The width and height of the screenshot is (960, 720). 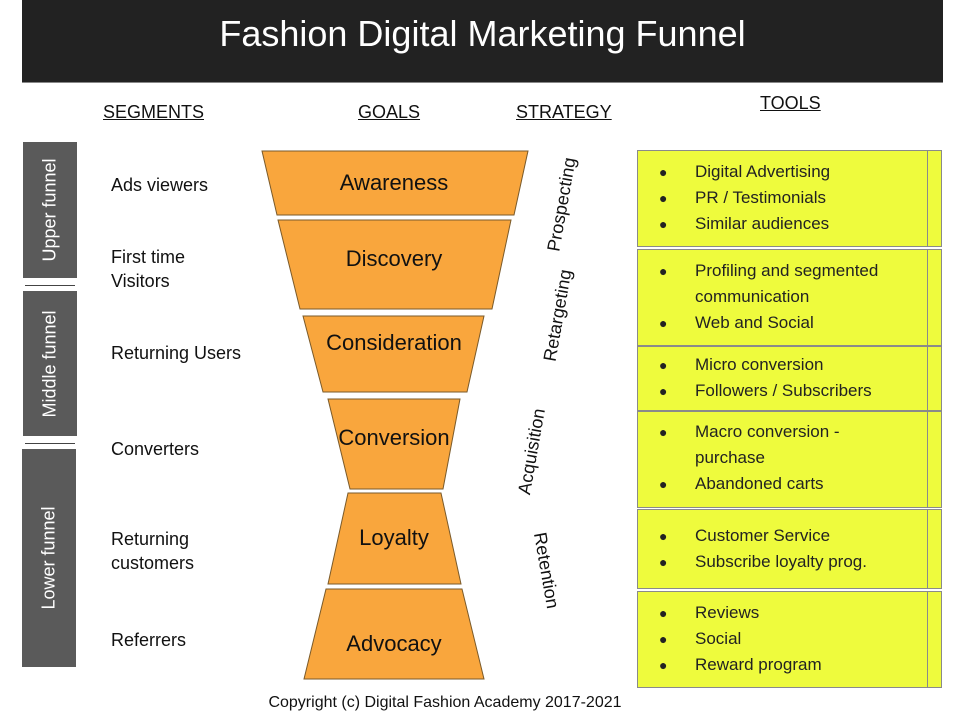 I want to click on tool-item-text: Customer Service, so click(x=763, y=535).